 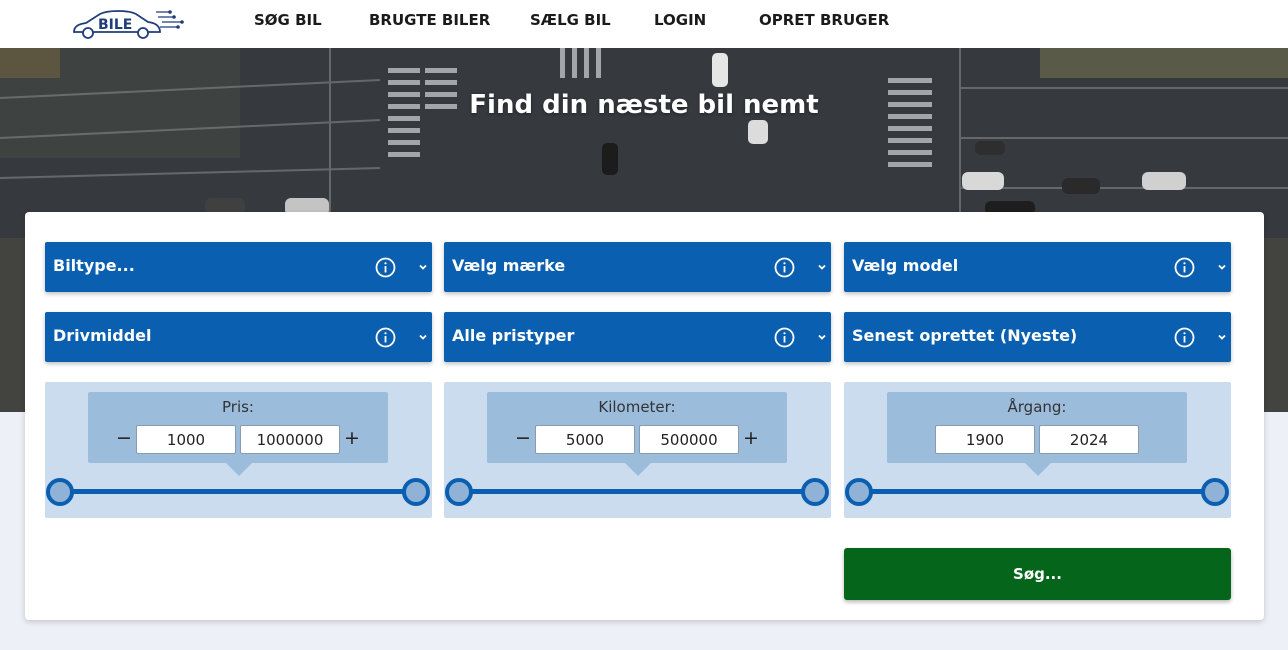 I want to click on price-slider-track, so click(x=238, y=491).